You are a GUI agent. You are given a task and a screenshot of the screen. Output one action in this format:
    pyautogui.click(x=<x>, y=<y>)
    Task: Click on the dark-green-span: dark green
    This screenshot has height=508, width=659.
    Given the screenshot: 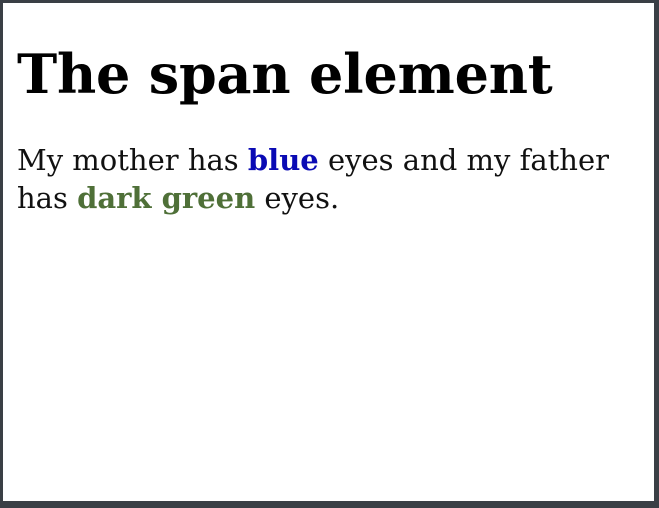 What is the action you would take?
    pyautogui.click(x=166, y=198)
    